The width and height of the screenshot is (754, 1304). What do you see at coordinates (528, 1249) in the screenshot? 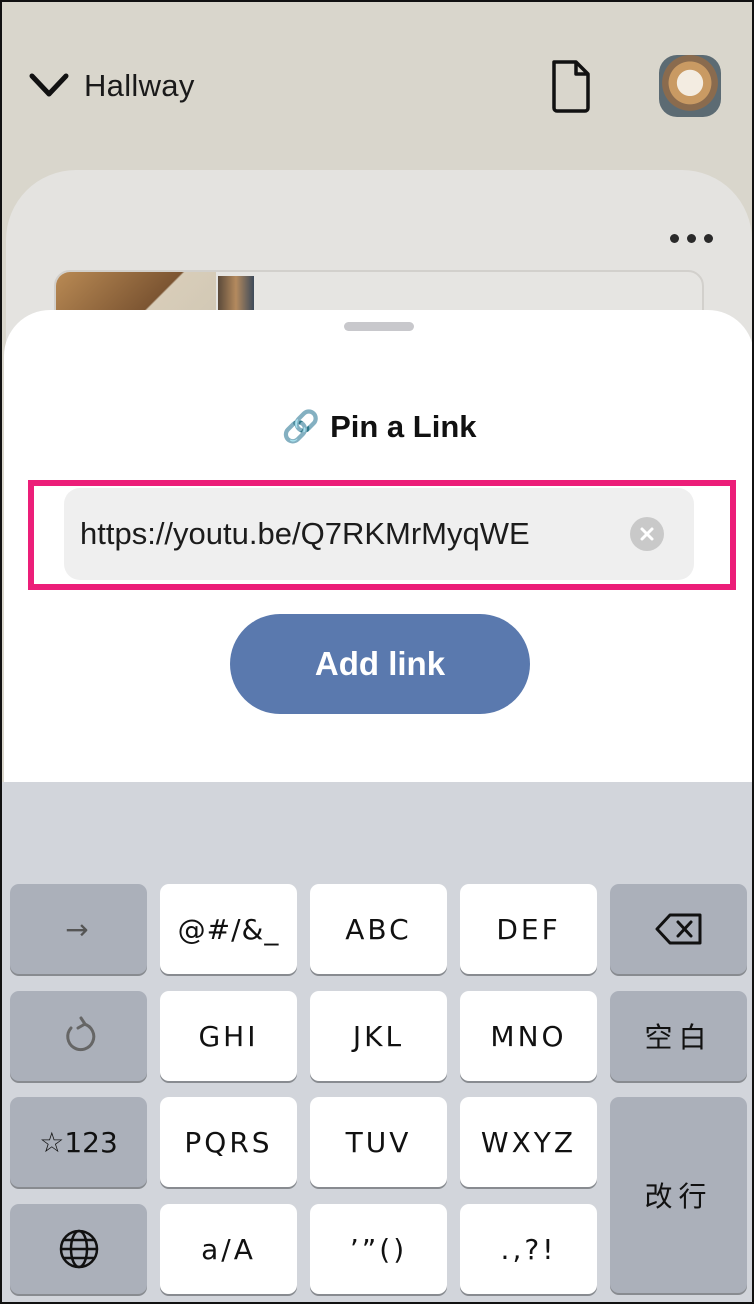
I see `key-punct: .,?!` at bounding box center [528, 1249].